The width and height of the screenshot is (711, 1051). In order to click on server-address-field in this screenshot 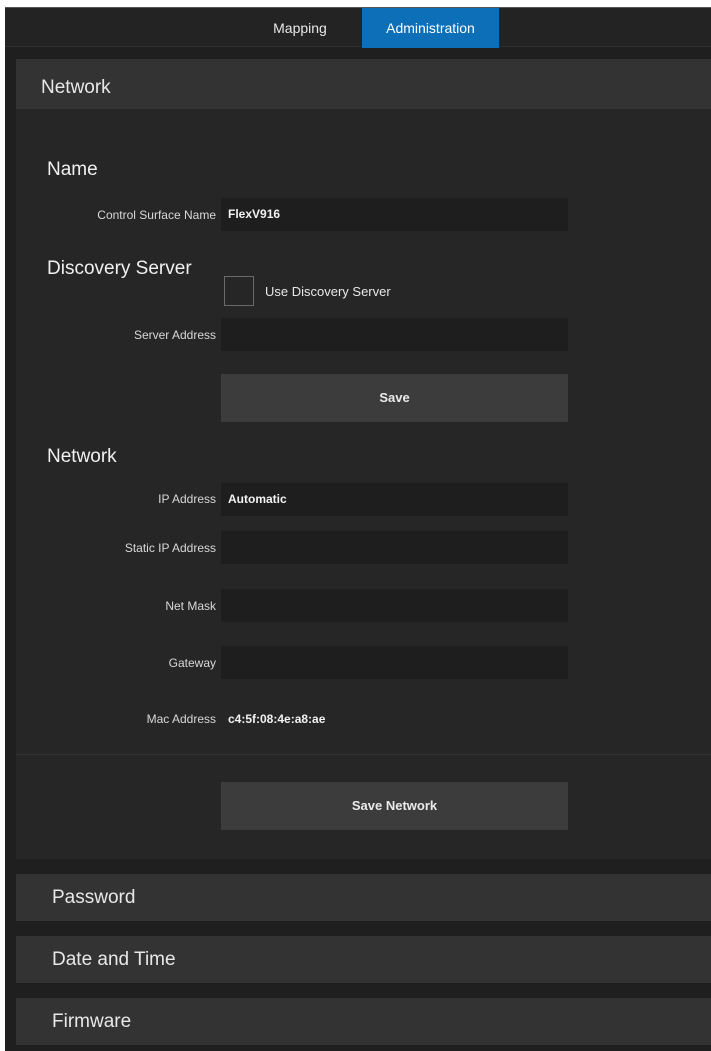, I will do `click(394, 334)`.